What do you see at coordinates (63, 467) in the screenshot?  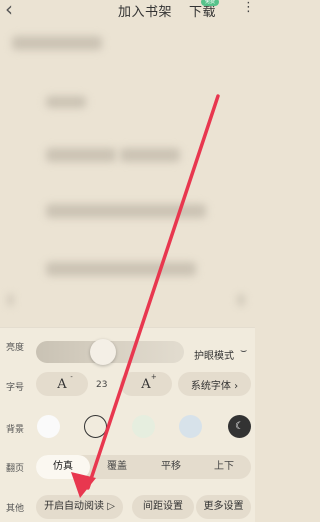 I see `page-turn-option-simulate: 仿真` at bounding box center [63, 467].